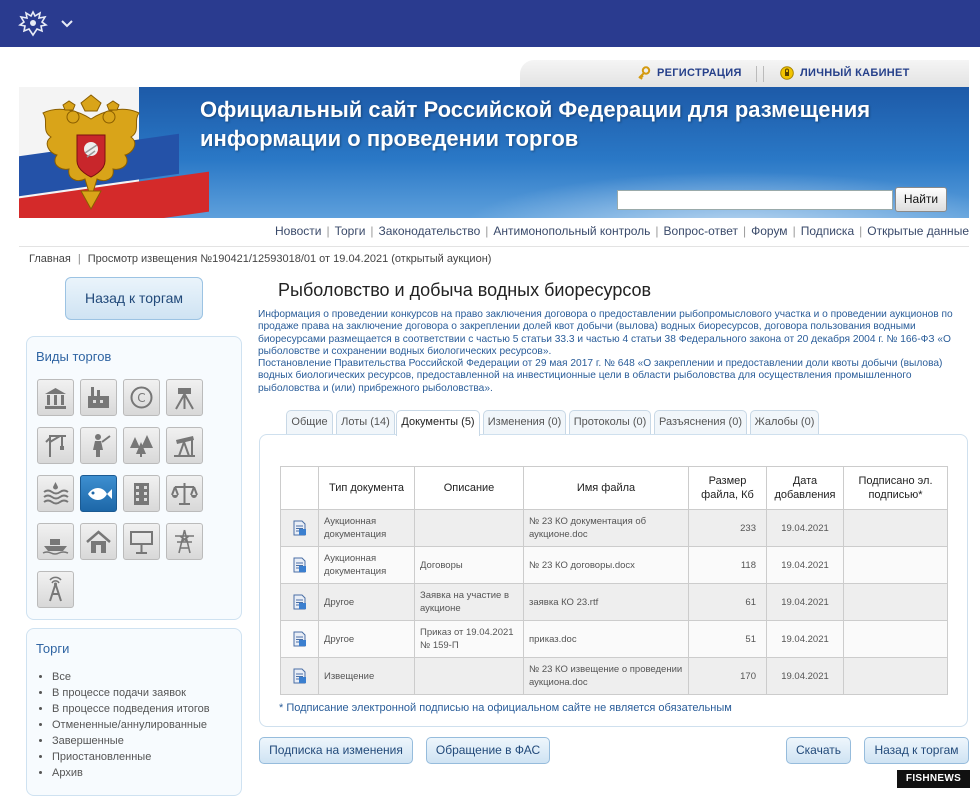  Describe the element at coordinates (366, 676) in the screenshot. I see `doc-type: Извещение` at that location.